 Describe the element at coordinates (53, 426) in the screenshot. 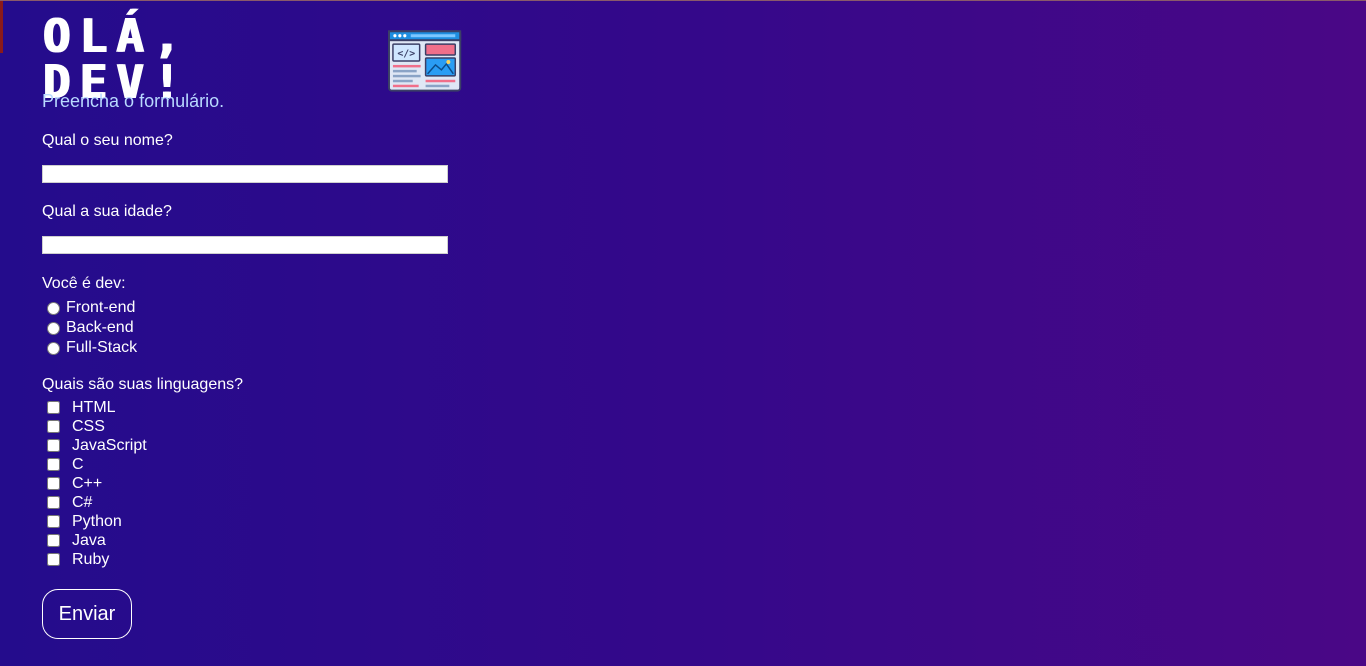

I see `css-checkbox` at that location.